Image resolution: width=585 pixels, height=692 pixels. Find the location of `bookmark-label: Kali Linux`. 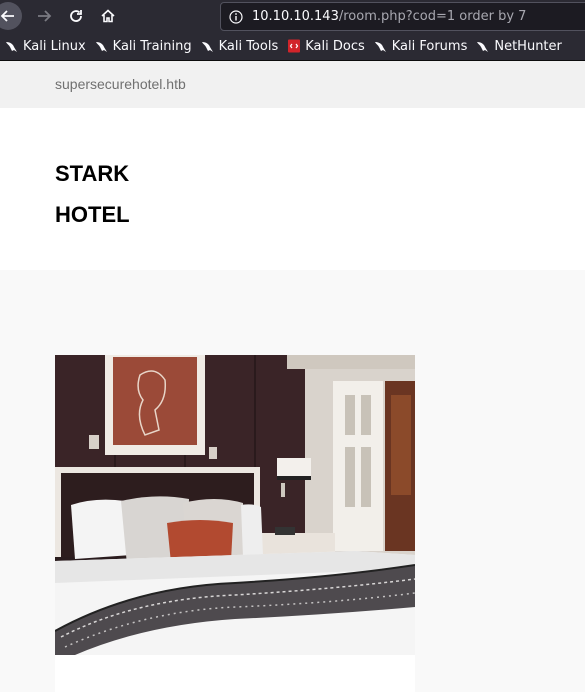

bookmark-label: Kali Linux is located at coordinates (54, 46).